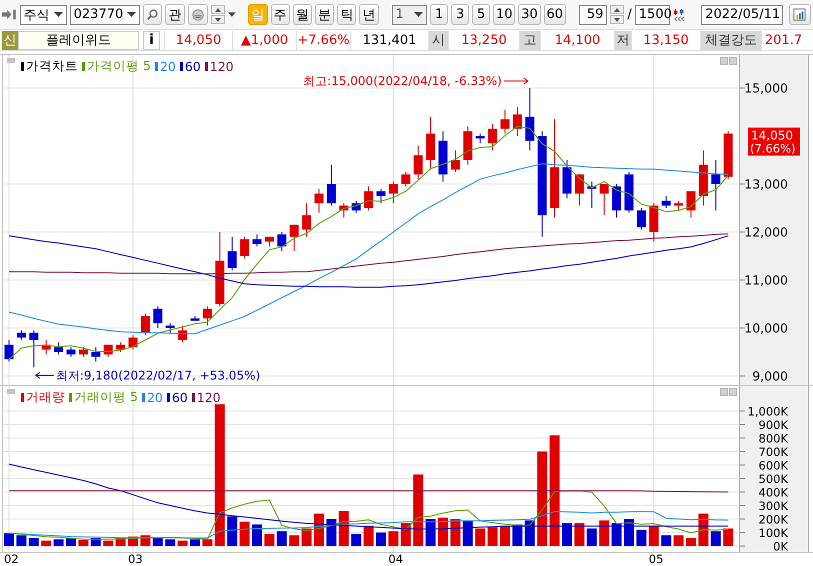 Image resolution: width=813 pixels, height=566 pixels. What do you see at coordinates (773, 533) in the screenshot?
I see `axis-label: 100K` at bounding box center [773, 533].